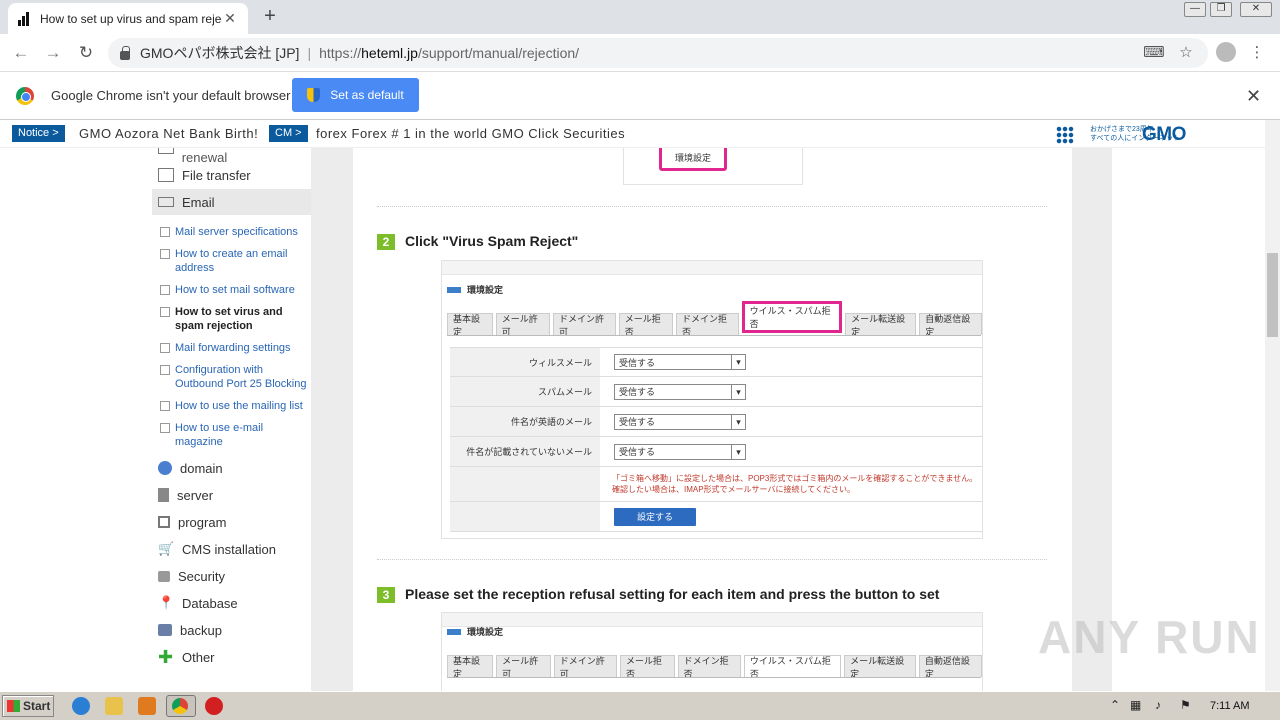 The image size is (1280, 720). I want to click on new-tab-button: +, so click(270, 16).